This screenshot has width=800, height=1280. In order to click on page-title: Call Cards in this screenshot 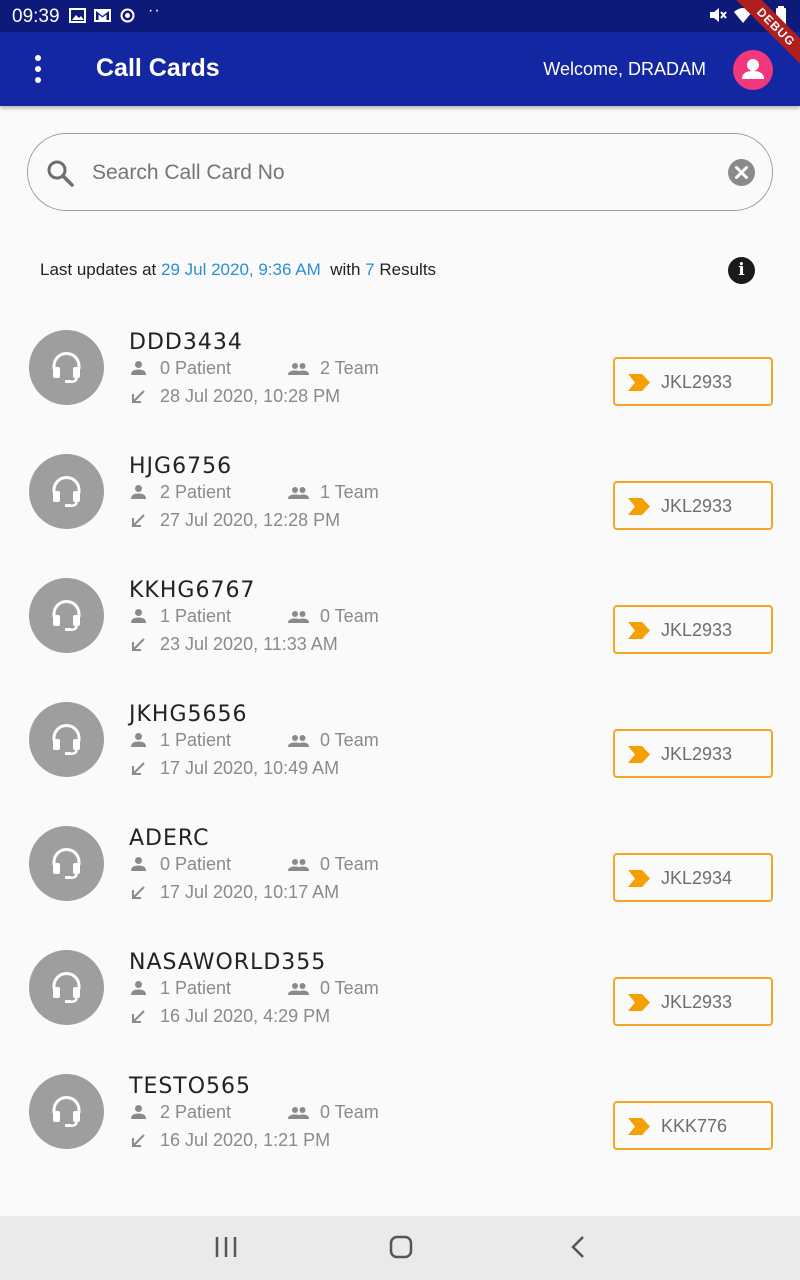, I will do `click(158, 68)`.